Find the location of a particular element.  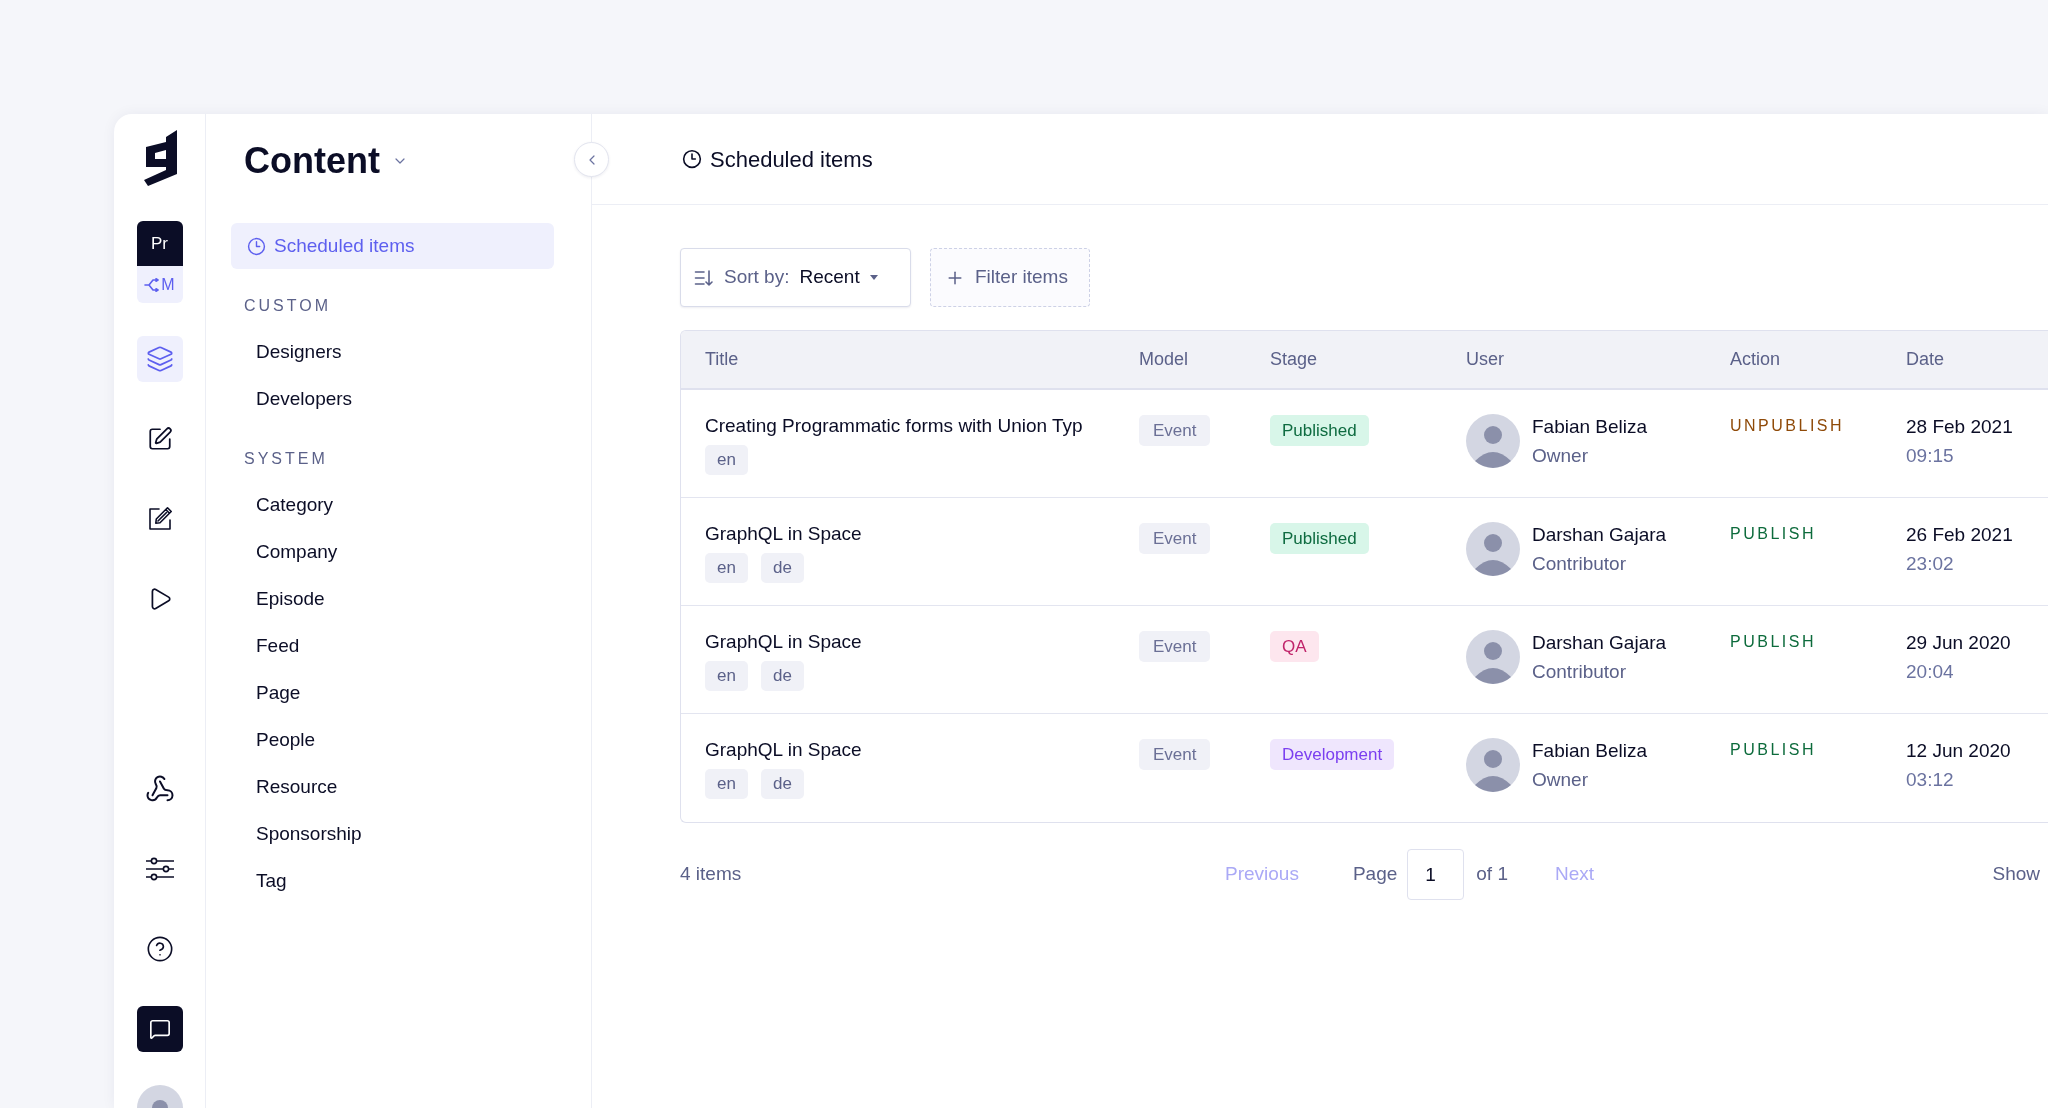

filter-button: Filter items is located at coordinates (1010, 277).